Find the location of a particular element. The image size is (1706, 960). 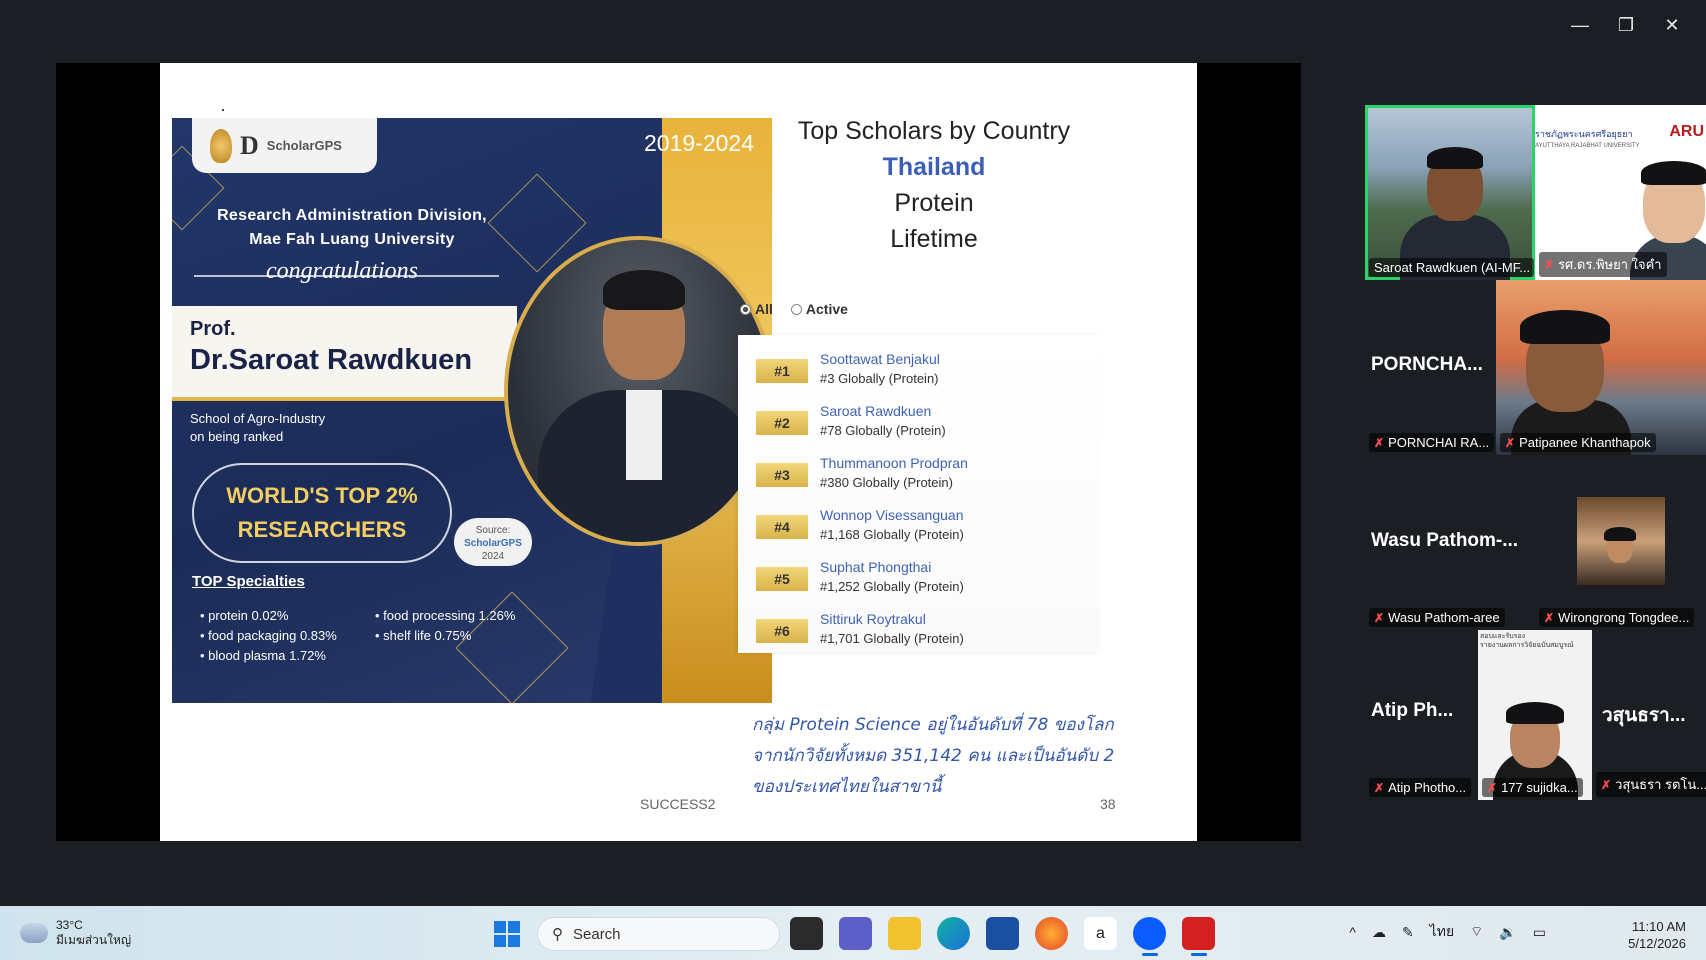

portrait-hair is located at coordinates (644, 290).